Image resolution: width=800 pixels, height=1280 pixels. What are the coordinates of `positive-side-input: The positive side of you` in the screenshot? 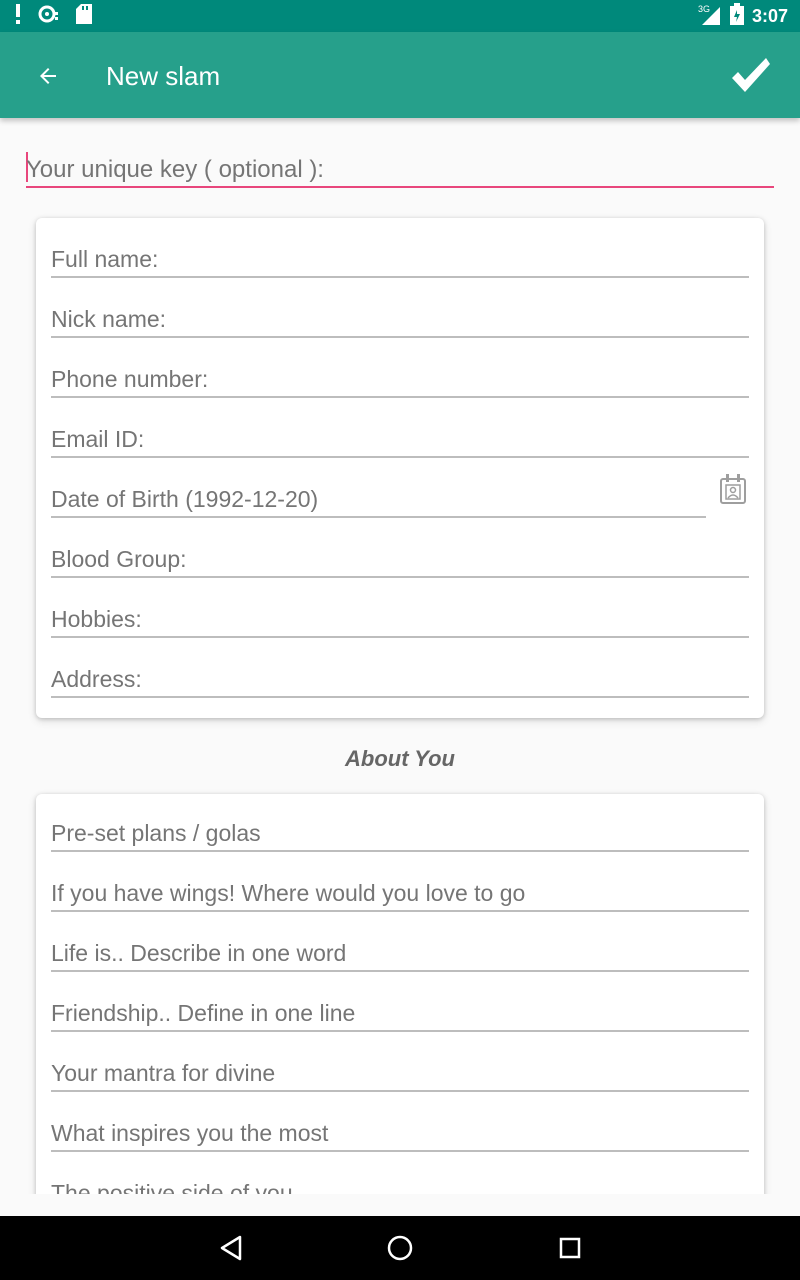 It's located at (400, 1183).